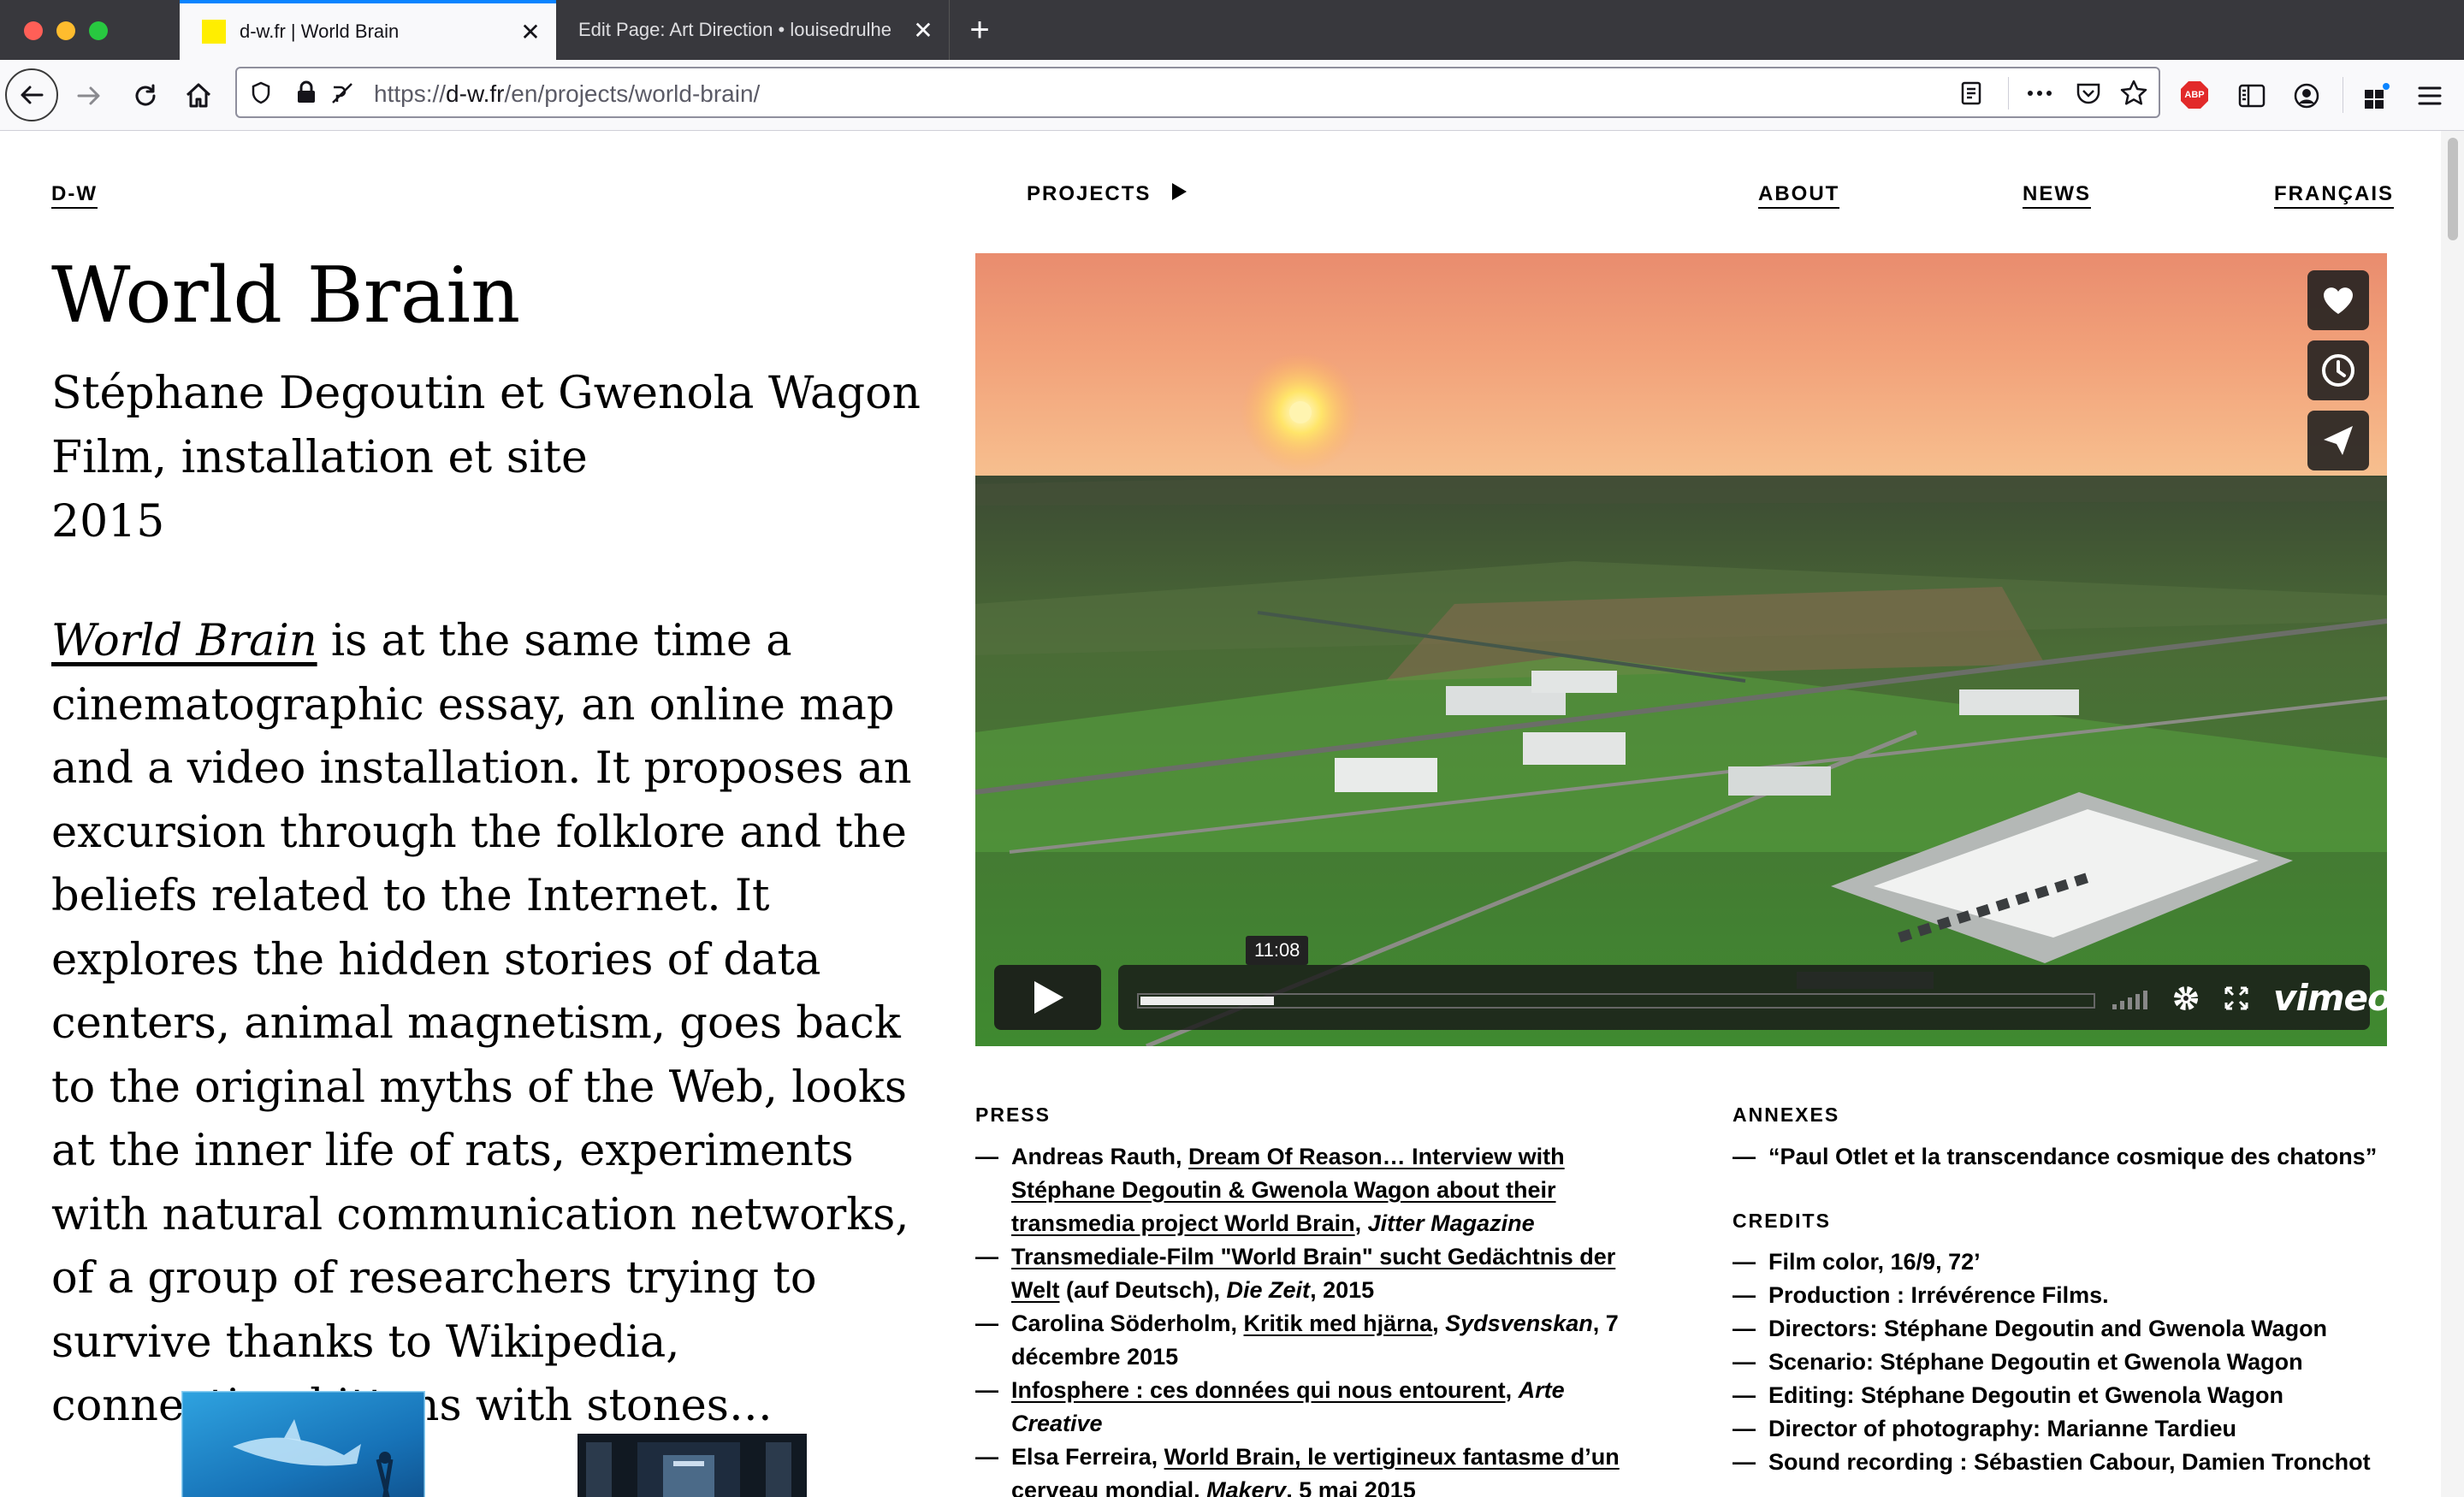 The image size is (2464, 1497). Describe the element at coordinates (2377, 96) in the screenshot. I see `extensions-button` at that location.